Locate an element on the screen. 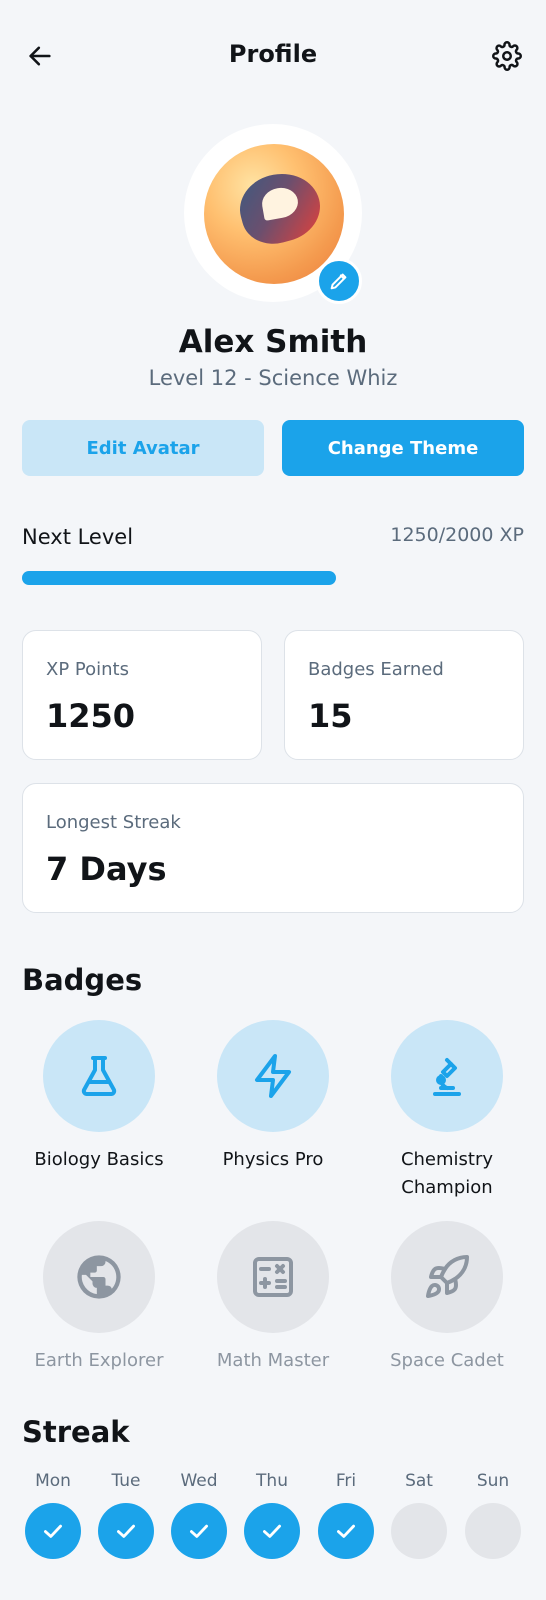 Image resolution: width=546 pixels, height=1600 pixels. streak-day-mon: Mon is located at coordinates (53, 1515).